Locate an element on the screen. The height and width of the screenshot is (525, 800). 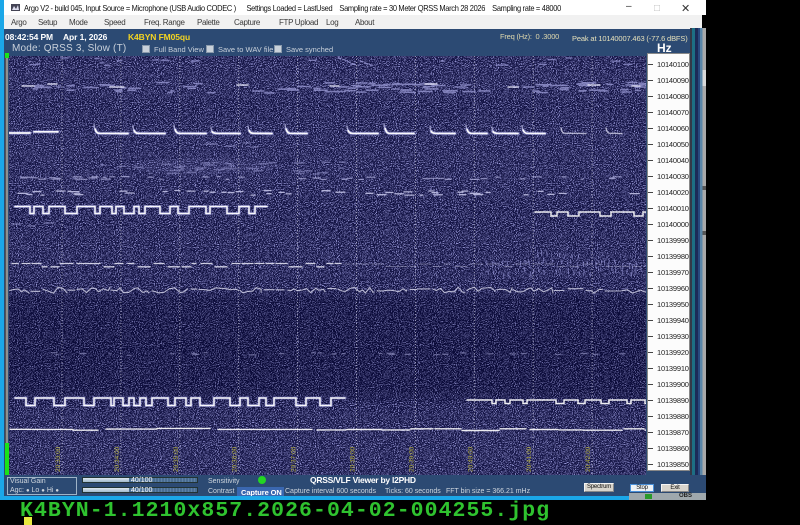
svg-text: 20:33:00 is located at coordinates (58, 459).